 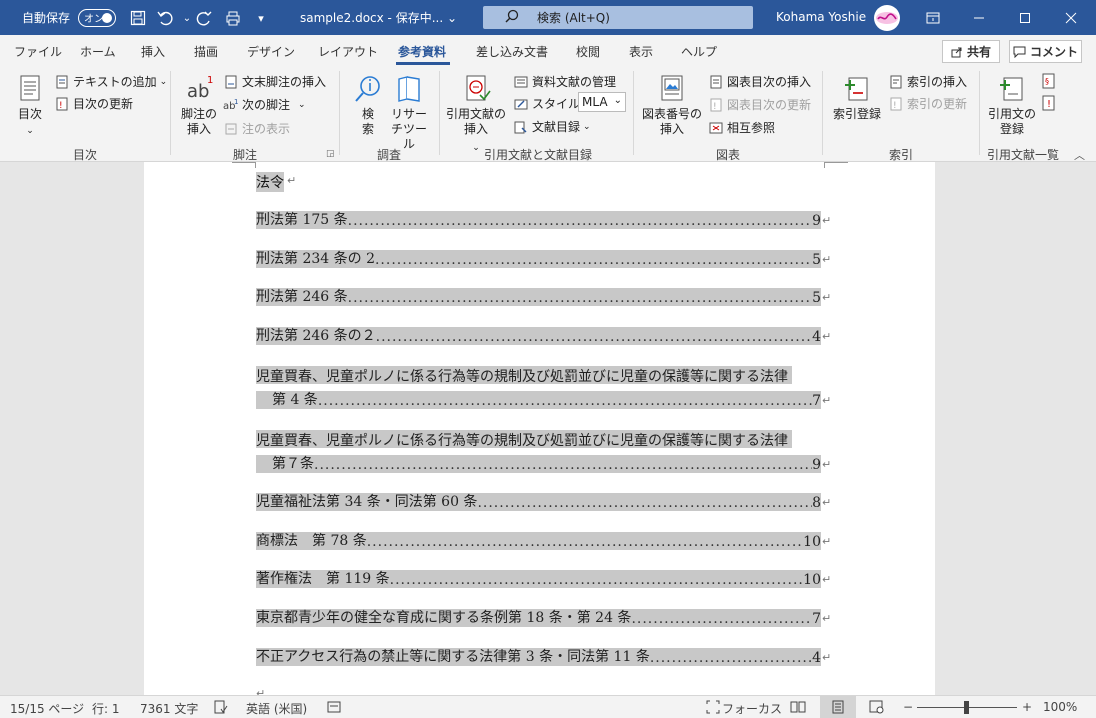 I want to click on tab-insert: 挿入, so click(x=153, y=51).